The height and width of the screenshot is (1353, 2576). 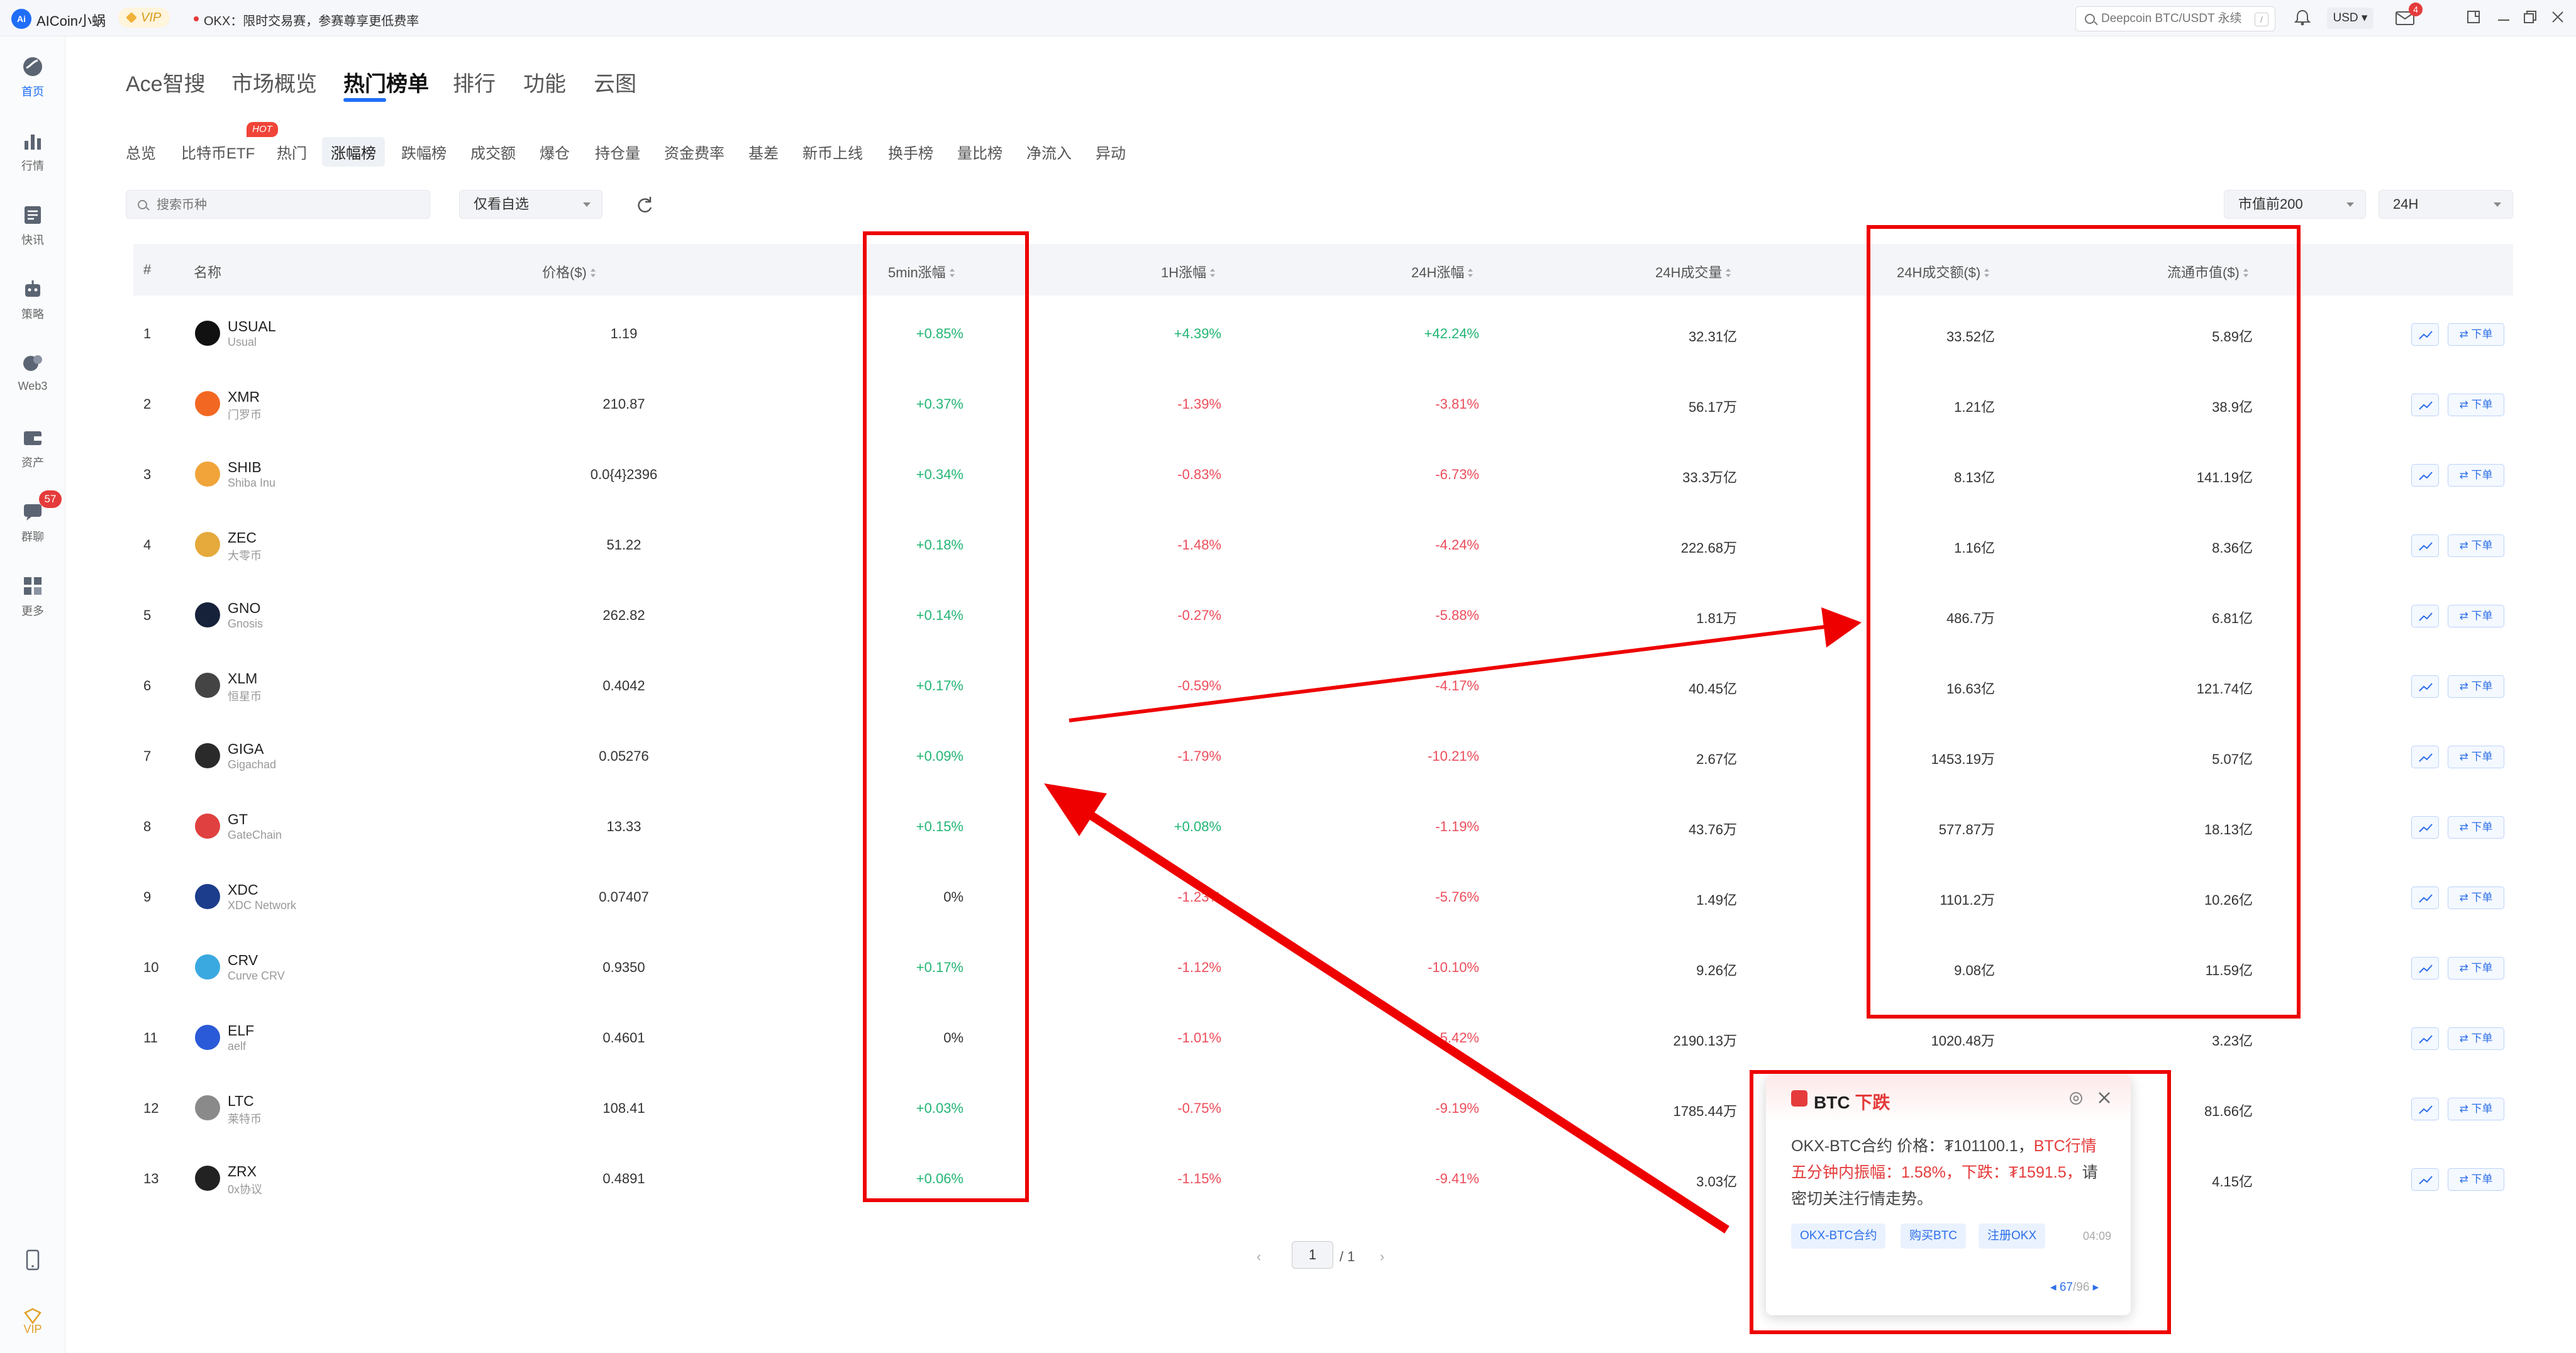 I want to click on line-chart-icon, so click(x=2426, y=968).